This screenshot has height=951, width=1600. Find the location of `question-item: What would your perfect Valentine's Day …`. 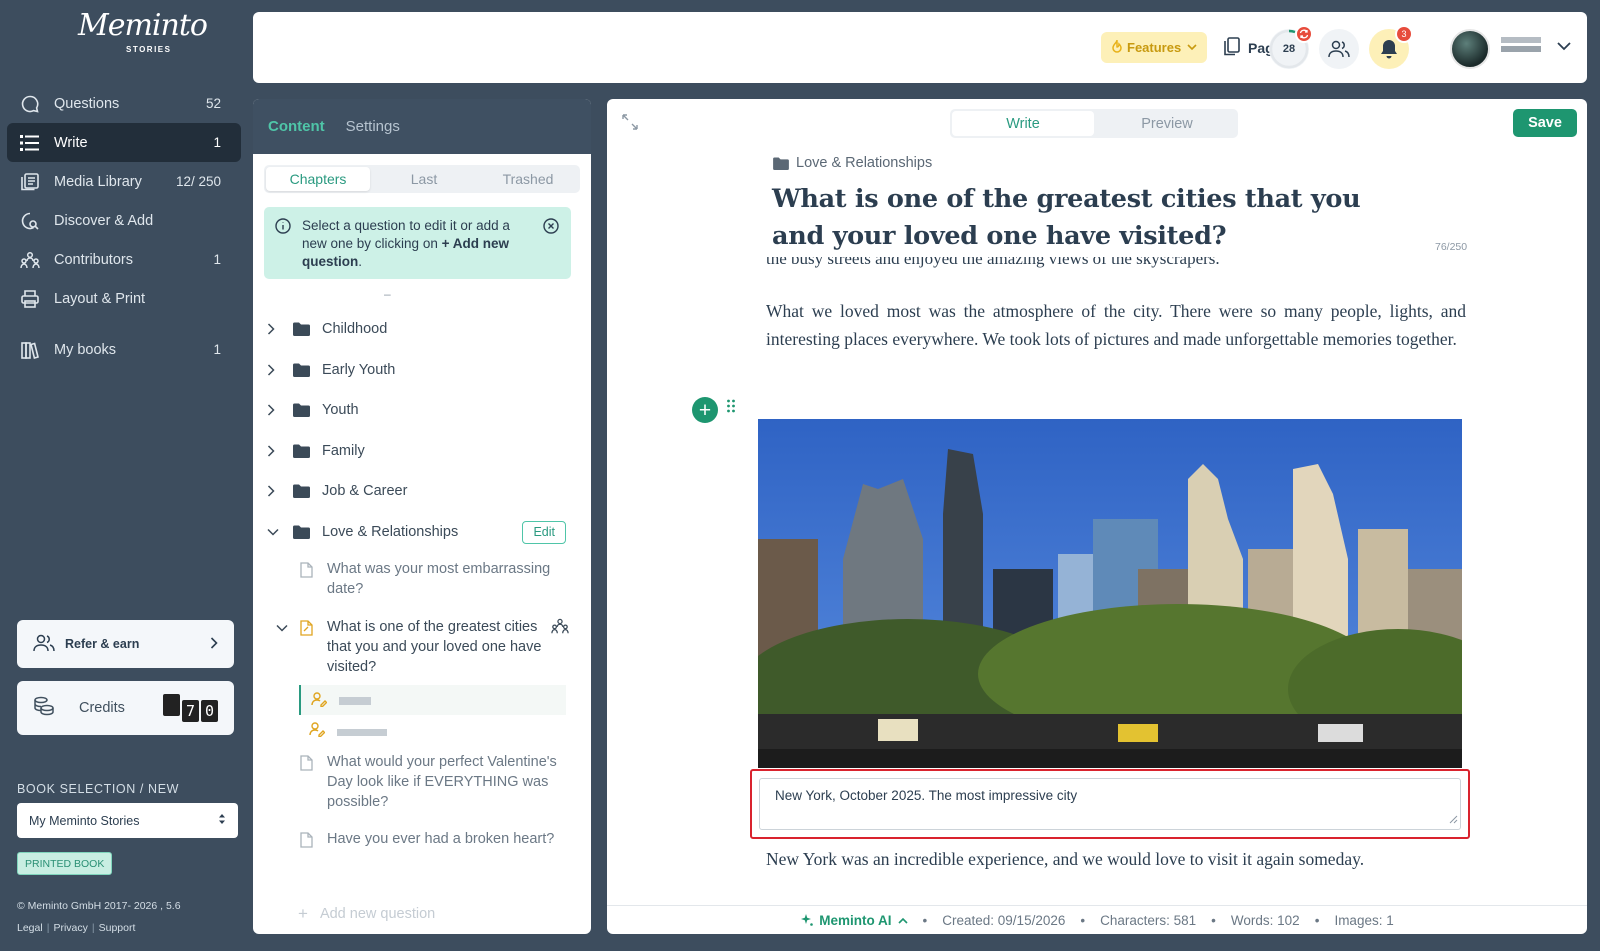

question-item: What would your perfect Valentine's Day … is located at coordinates (422, 784).